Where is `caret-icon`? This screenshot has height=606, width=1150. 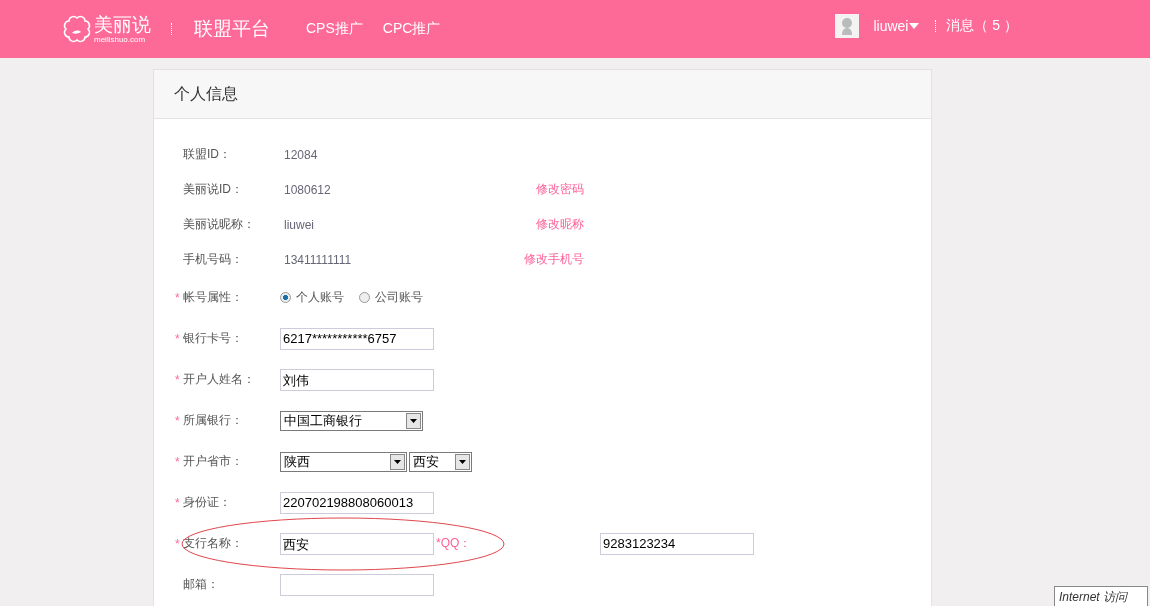 caret-icon is located at coordinates (914, 26).